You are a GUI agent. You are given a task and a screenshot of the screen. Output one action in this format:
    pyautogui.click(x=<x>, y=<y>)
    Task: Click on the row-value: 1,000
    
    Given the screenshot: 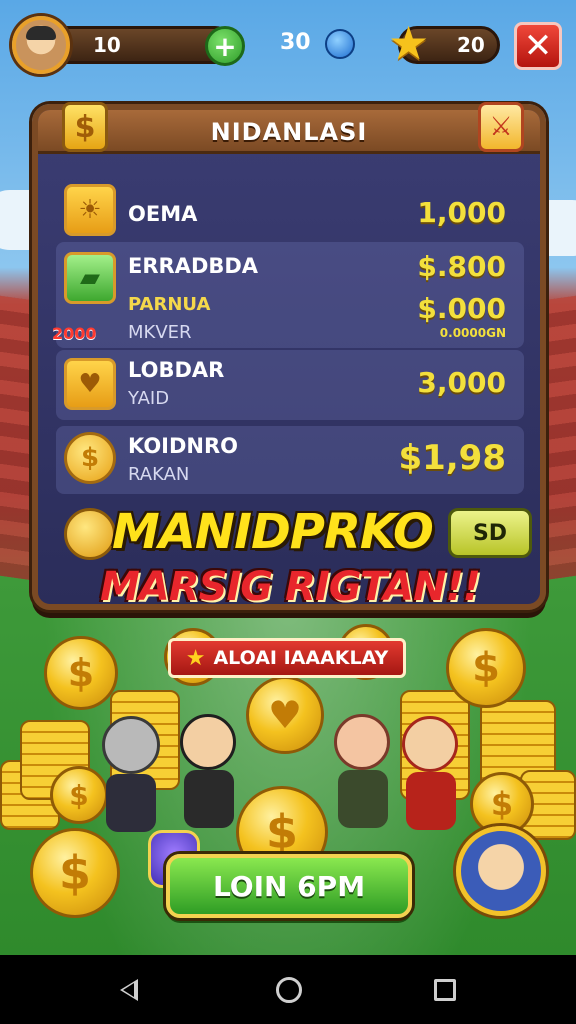 What is the action you would take?
    pyautogui.click(x=461, y=212)
    